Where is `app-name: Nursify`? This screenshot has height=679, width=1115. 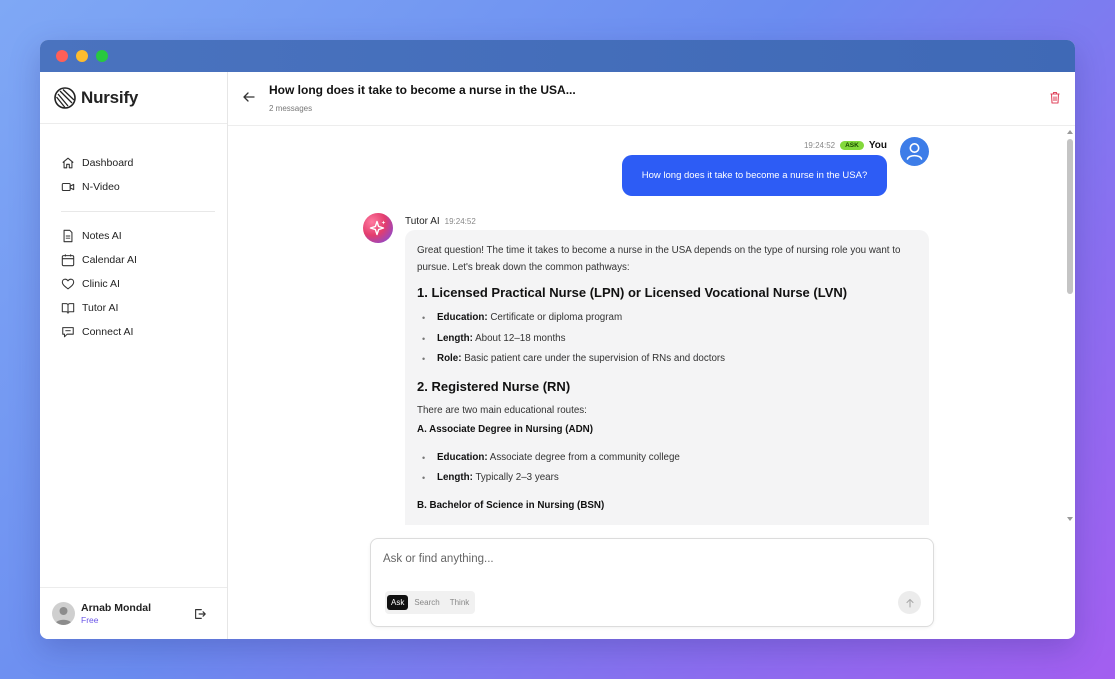 app-name: Nursify is located at coordinates (110, 97).